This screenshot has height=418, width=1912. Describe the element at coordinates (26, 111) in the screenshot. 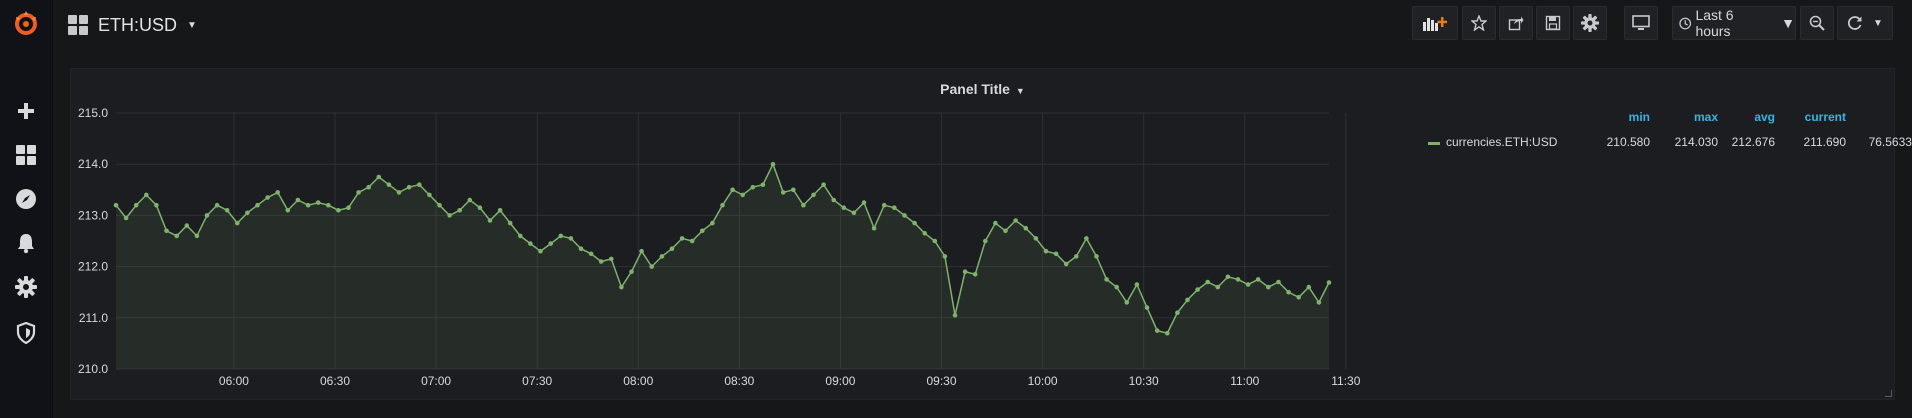

I see `plus-icon` at that location.